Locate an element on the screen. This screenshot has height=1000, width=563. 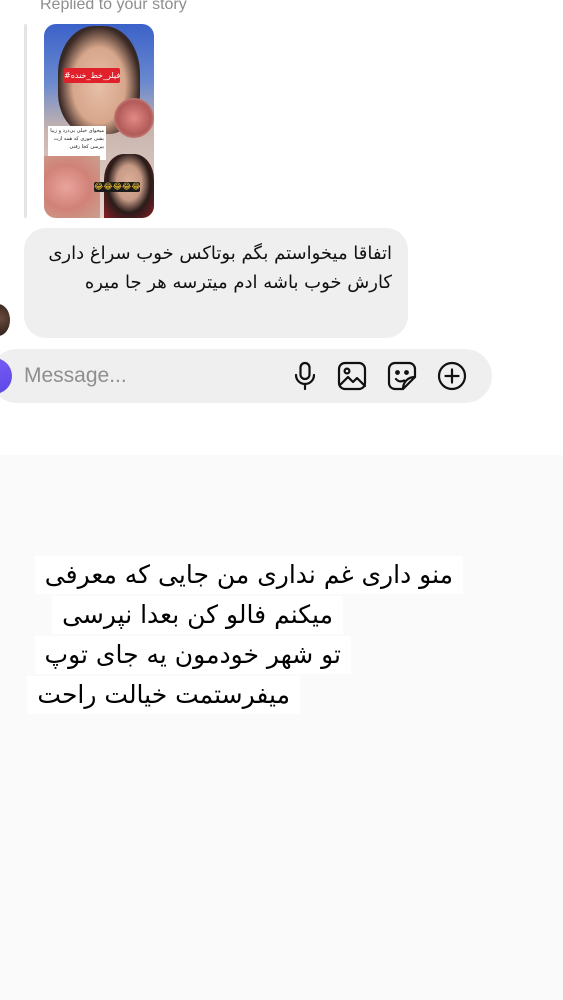
story-banner-text: #فیلر_خط_خنده is located at coordinates (92, 75).